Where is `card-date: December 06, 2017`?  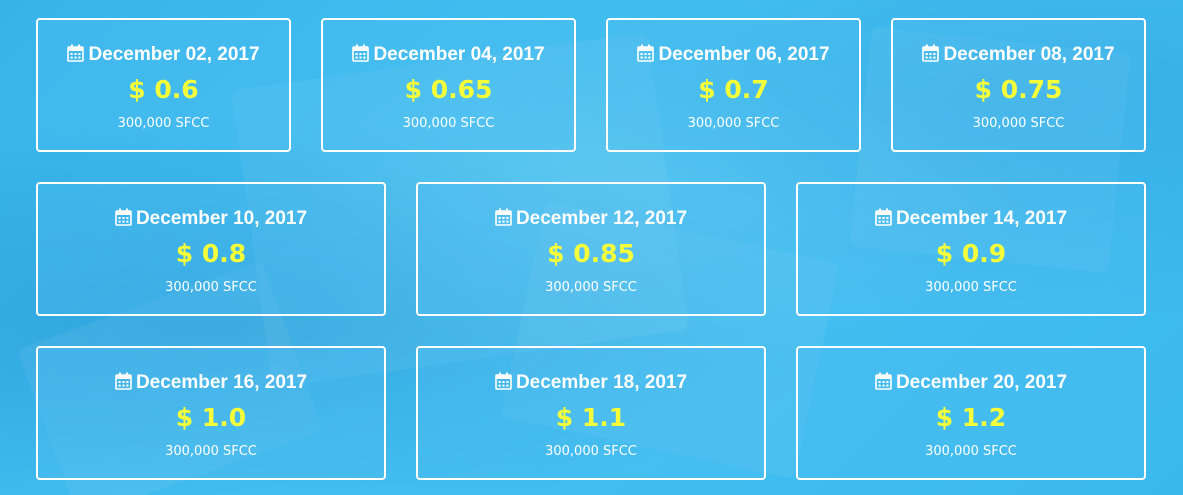
card-date: December 06, 2017 is located at coordinates (733, 55).